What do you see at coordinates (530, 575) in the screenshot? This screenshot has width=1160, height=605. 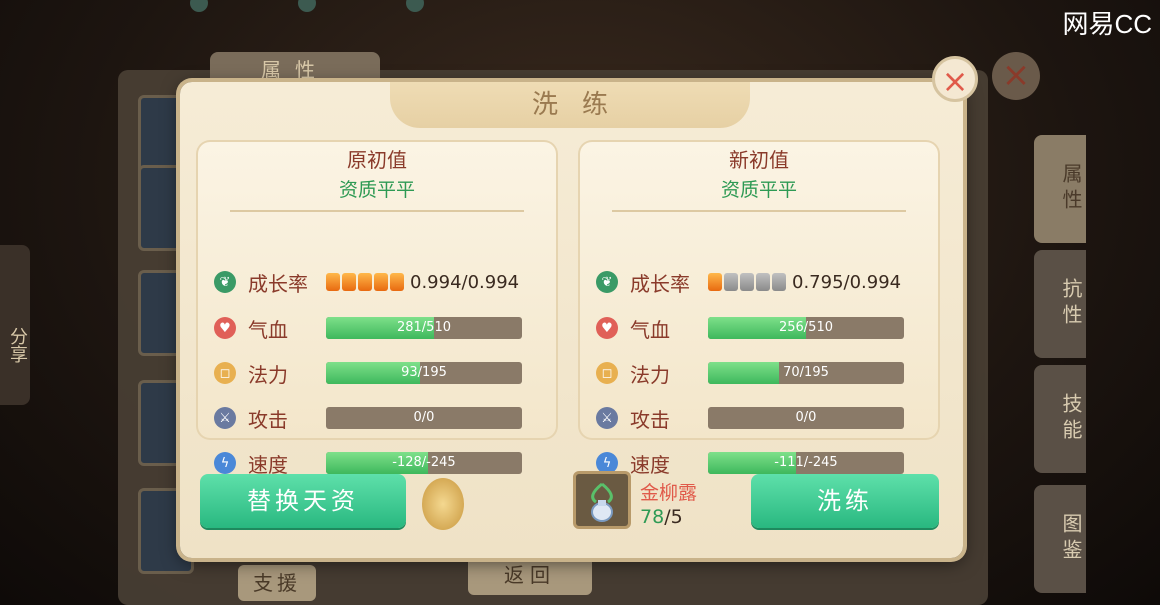 I see `return-button: 返回` at bounding box center [530, 575].